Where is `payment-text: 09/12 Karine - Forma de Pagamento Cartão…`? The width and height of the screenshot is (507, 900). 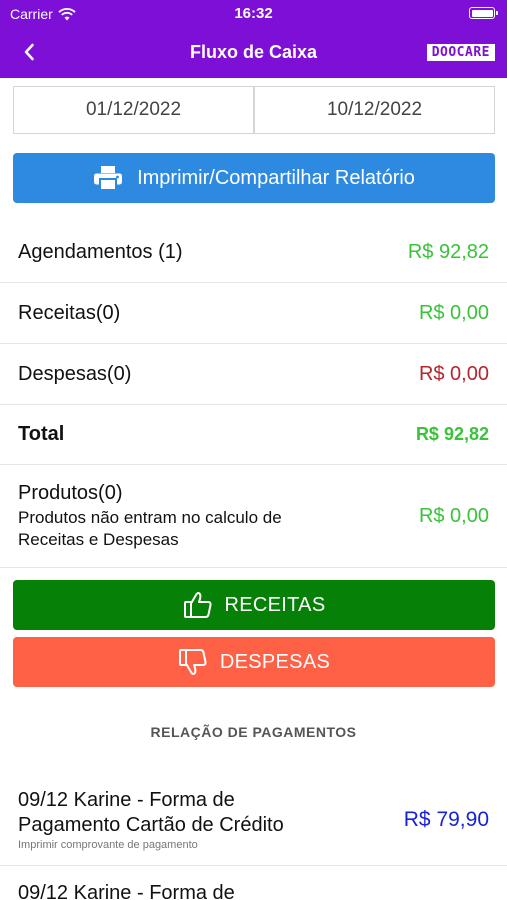 payment-text: 09/12 Karine - Forma de Pagamento Cartão… is located at coordinates (178, 819).